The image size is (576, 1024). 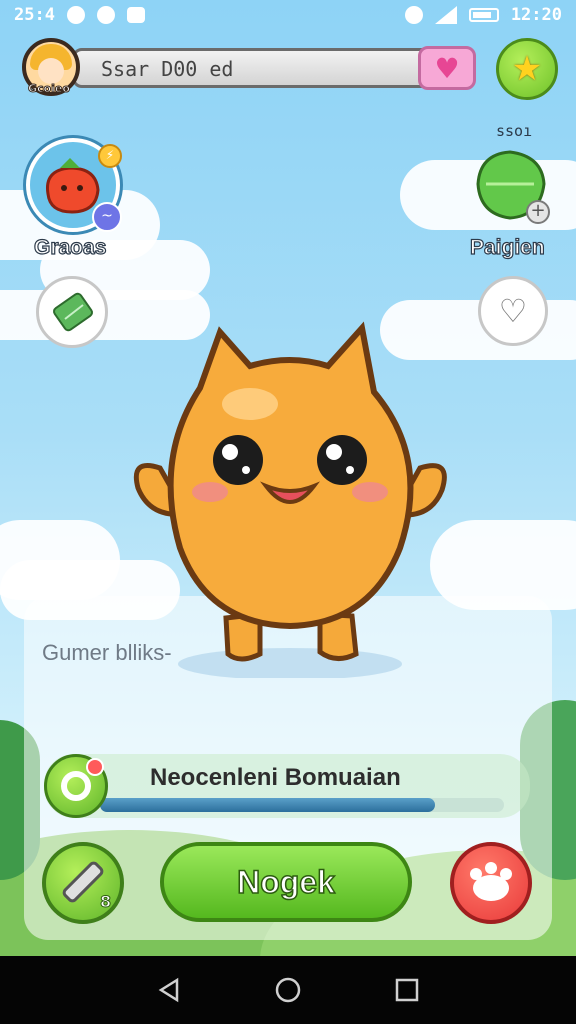 I want to click on progress-title: Neocenleni Bomuaian, so click(x=275, y=777).